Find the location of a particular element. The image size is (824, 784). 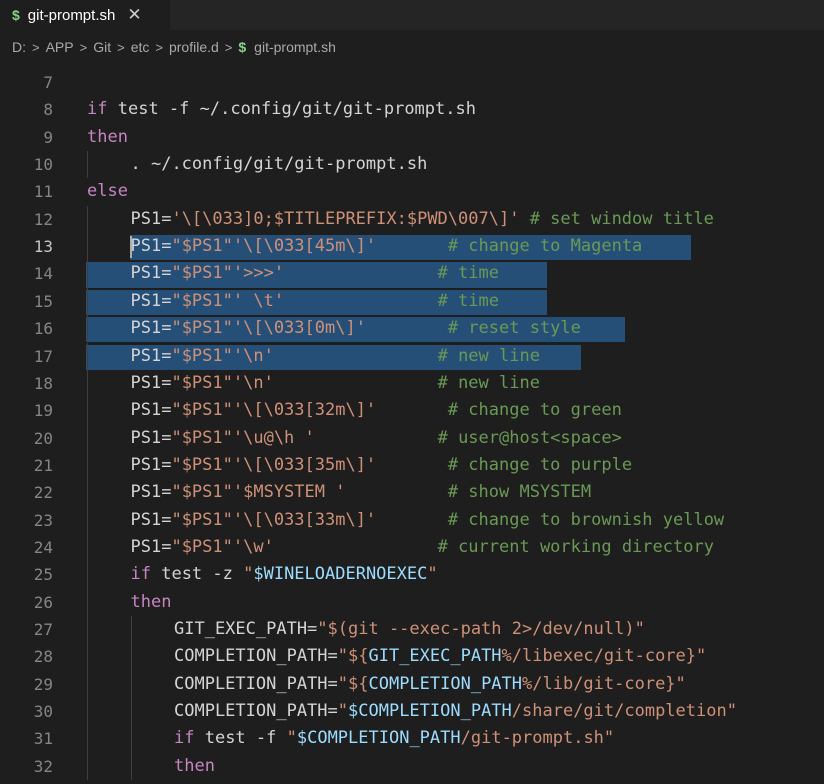

code-token: /git-prompt.sh" is located at coordinates (537, 738).